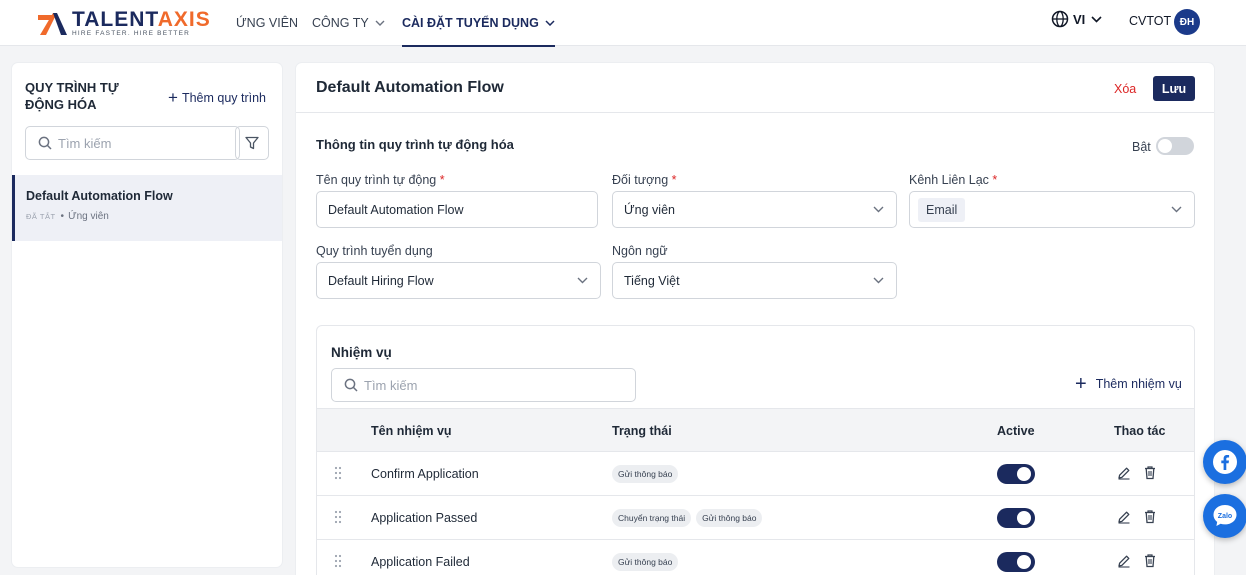 The image size is (1246, 575). What do you see at coordinates (1016, 431) in the screenshot?
I see `column-header-active: Active` at bounding box center [1016, 431].